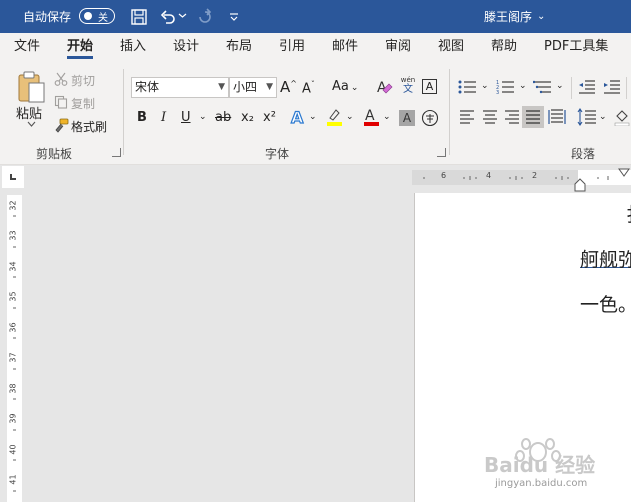 The image size is (631, 502). I want to click on font-launcher-icon, so click(441, 152).